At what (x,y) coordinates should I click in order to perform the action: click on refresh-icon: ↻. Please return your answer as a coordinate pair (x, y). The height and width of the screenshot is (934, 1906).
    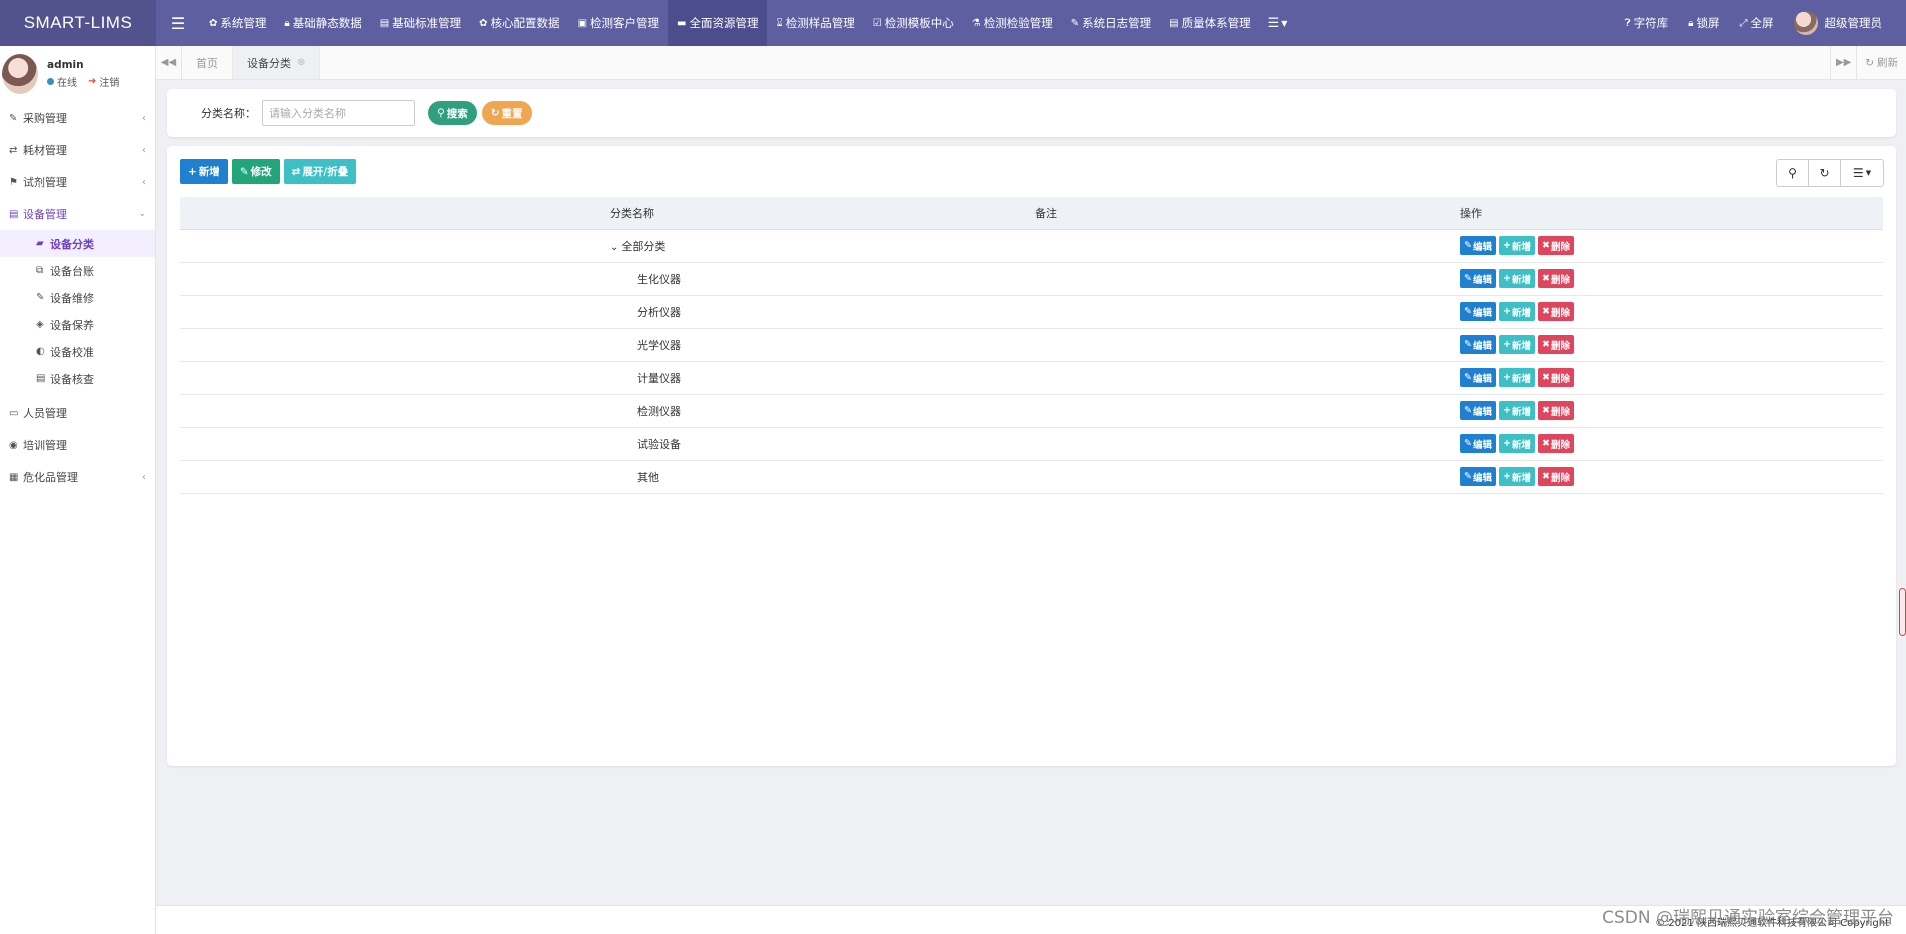
    Looking at the image, I should click on (1824, 173).